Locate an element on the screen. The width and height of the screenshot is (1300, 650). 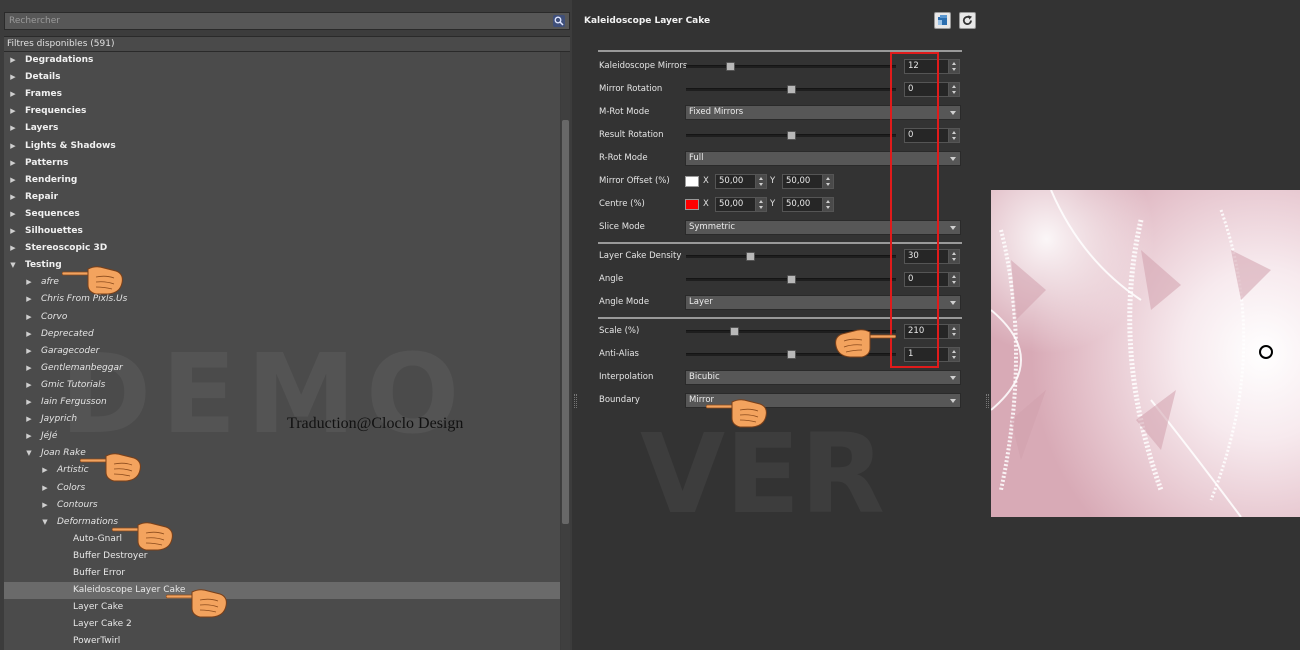
tree-folder-item: ▶ Contours is located at coordinates (282, 505).